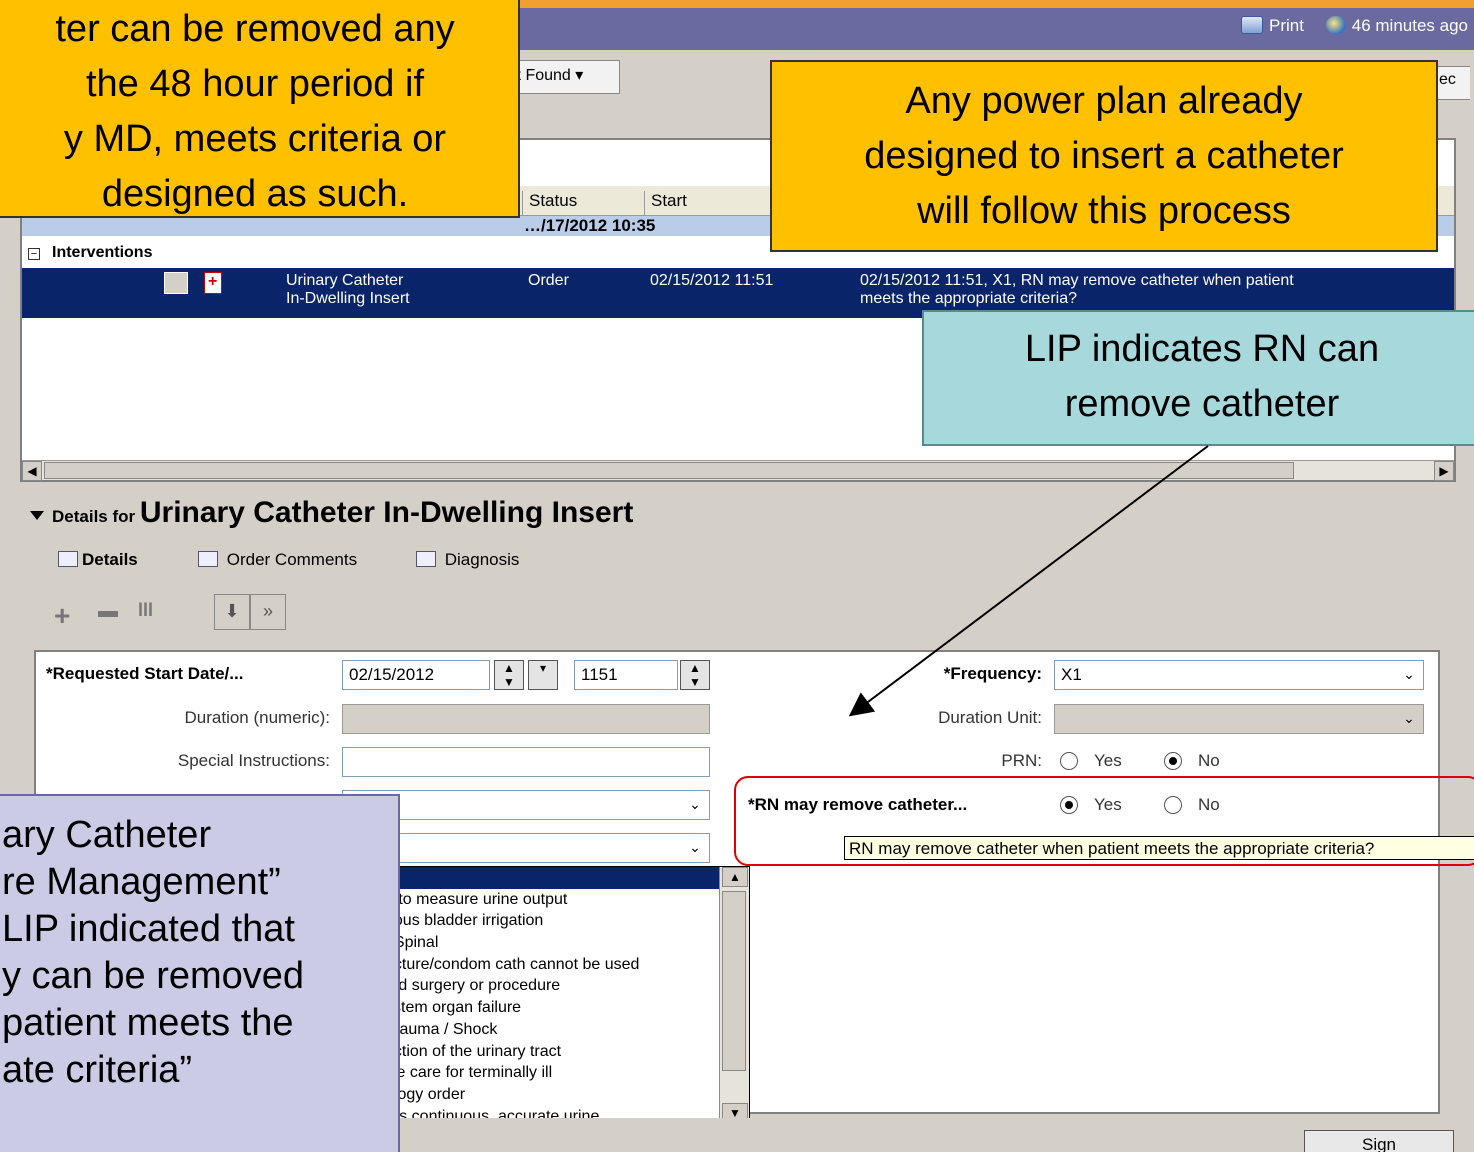 This screenshot has width=1474, height=1152. Describe the element at coordinates (1028, 581) in the screenshot. I see `callout-arrow` at that location.